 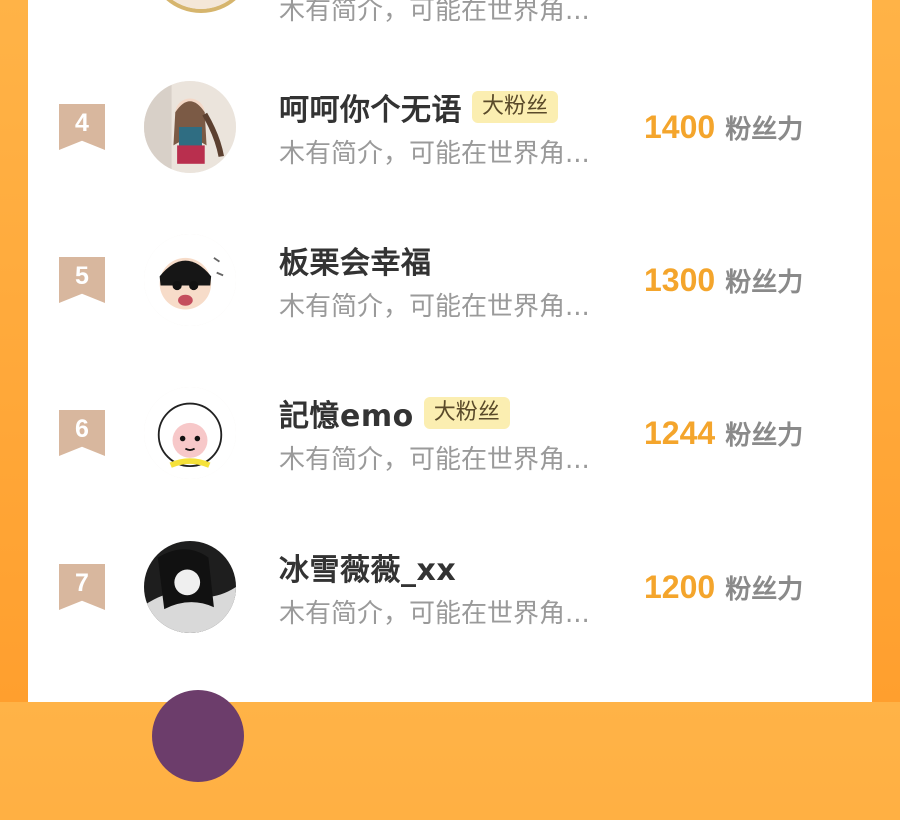 What do you see at coordinates (723, 587) in the screenshot?
I see `fan-power: 1200 粉丝力` at bounding box center [723, 587].